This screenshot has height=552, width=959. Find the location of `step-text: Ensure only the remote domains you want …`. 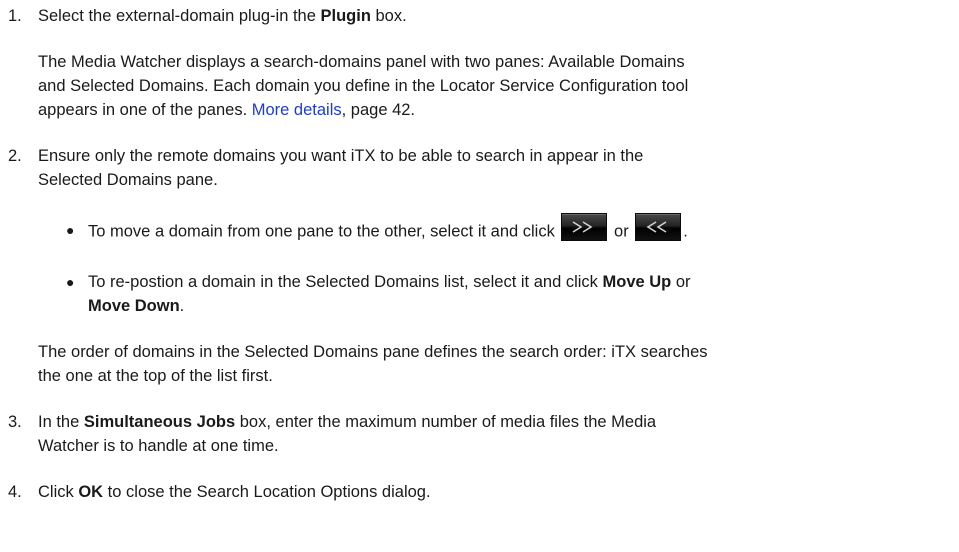

step-text: Ensure only the remote domains you want … is located at coordinates (341, 156).